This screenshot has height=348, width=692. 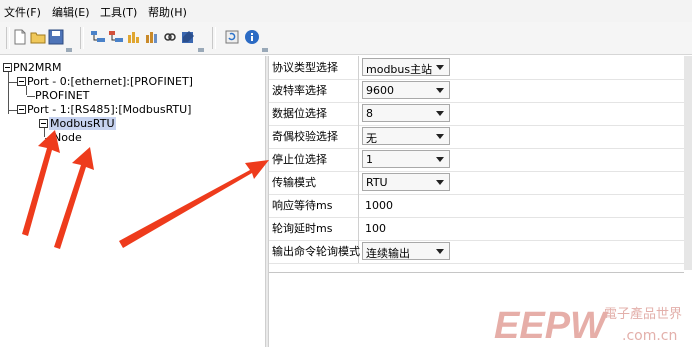 What do you see at coordinates (522, 228) in the screenshot?
I see `property-value-cell: 100` at bounding box center [522, 228].